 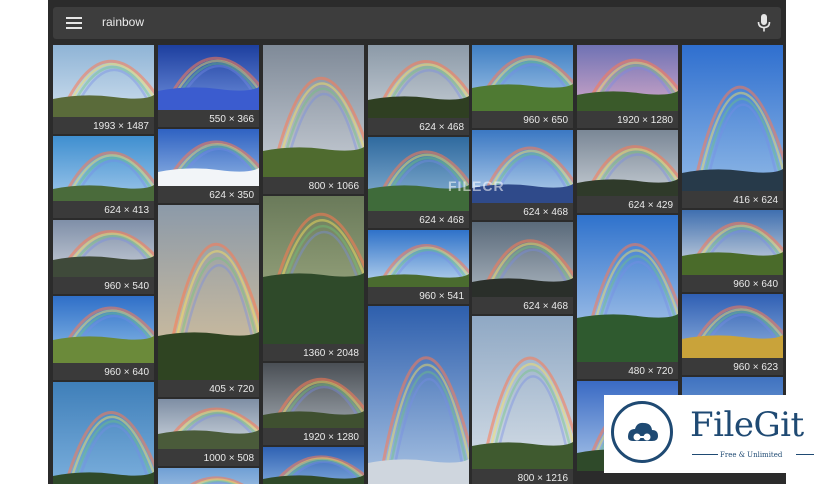 What do you see at coordinates (231, 389) in the screenshot?
I see `image-dimensions-label: 405 × 720` at bounding box center [231, 389].